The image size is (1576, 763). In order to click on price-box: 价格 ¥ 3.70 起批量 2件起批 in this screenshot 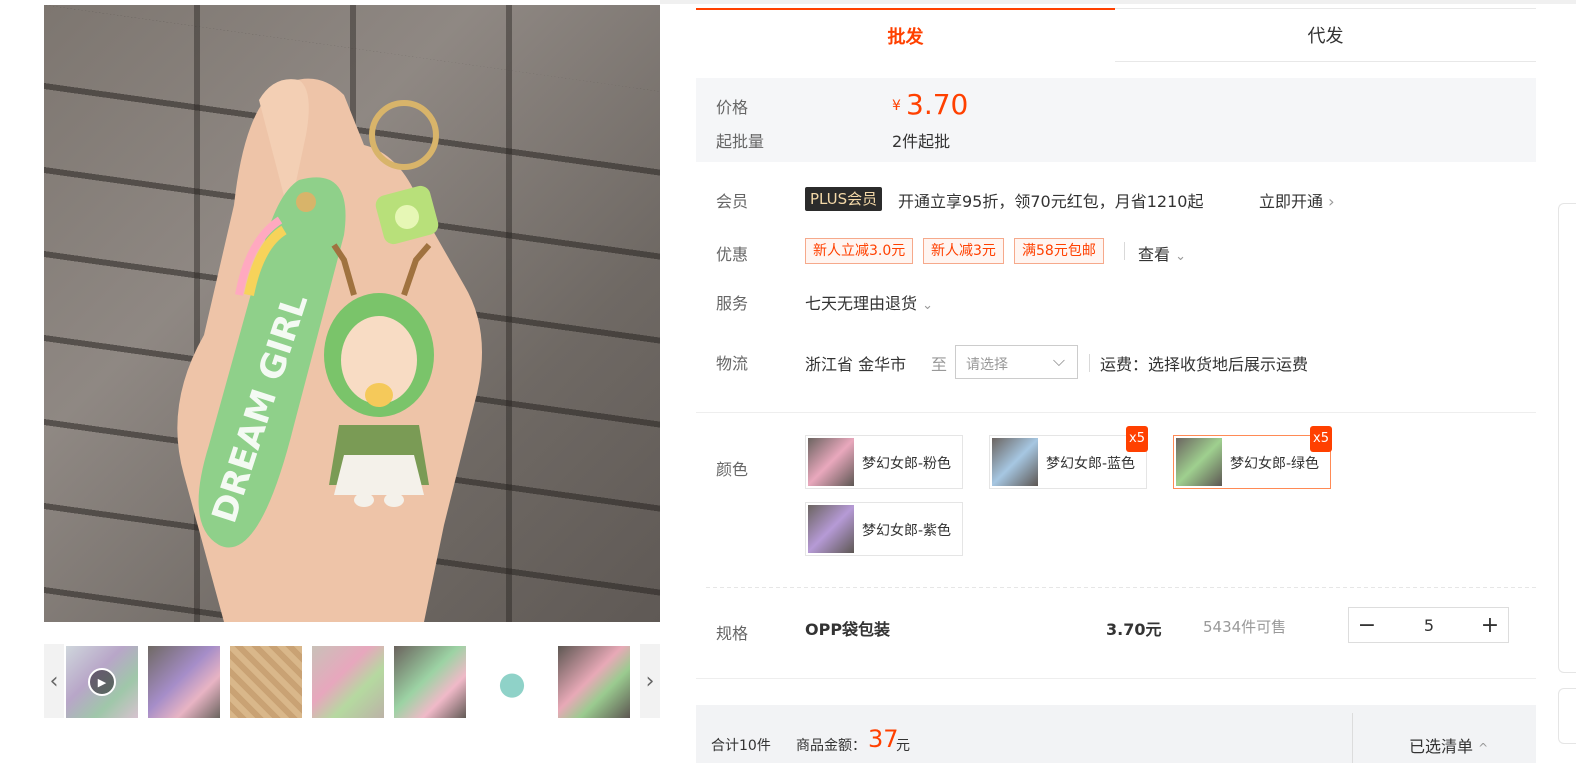, I will do `click(1116, 120)`.